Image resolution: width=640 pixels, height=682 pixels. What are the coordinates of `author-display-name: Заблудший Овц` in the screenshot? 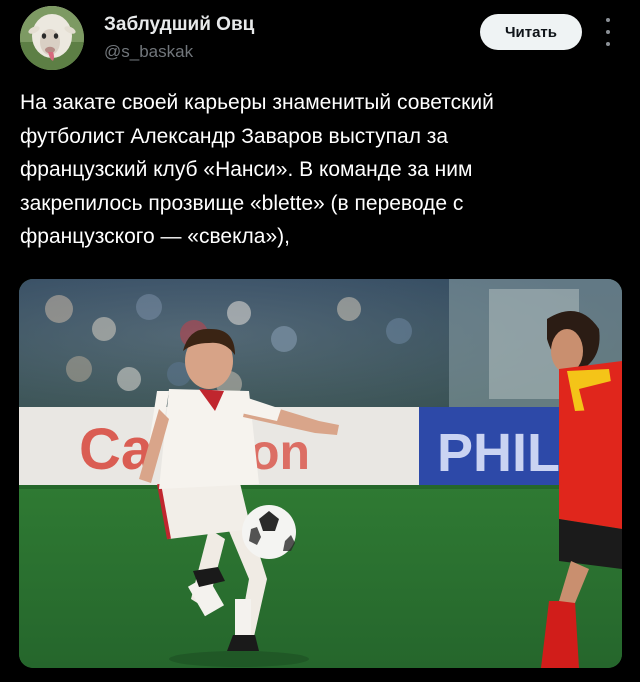 It's located at (179, 25).